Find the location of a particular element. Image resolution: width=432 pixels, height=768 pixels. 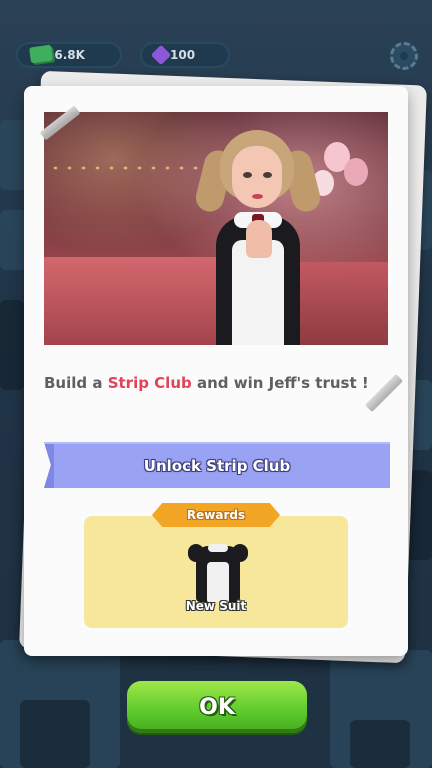

rewards-title: Rewards is located at coordinates (216, 515).